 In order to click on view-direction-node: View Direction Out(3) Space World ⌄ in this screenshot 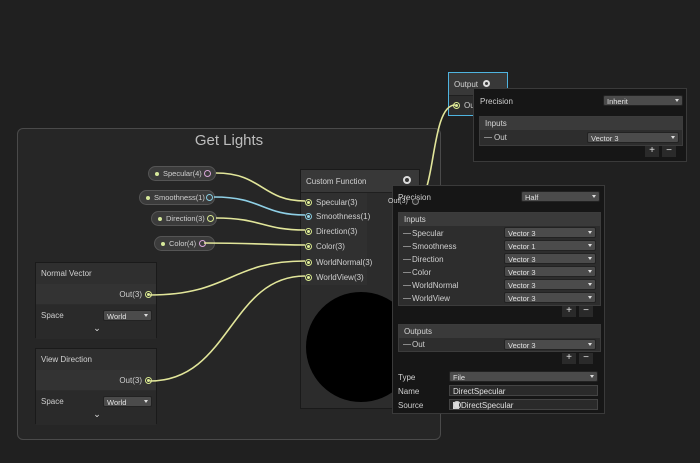, I will do `click(96, 386)`.